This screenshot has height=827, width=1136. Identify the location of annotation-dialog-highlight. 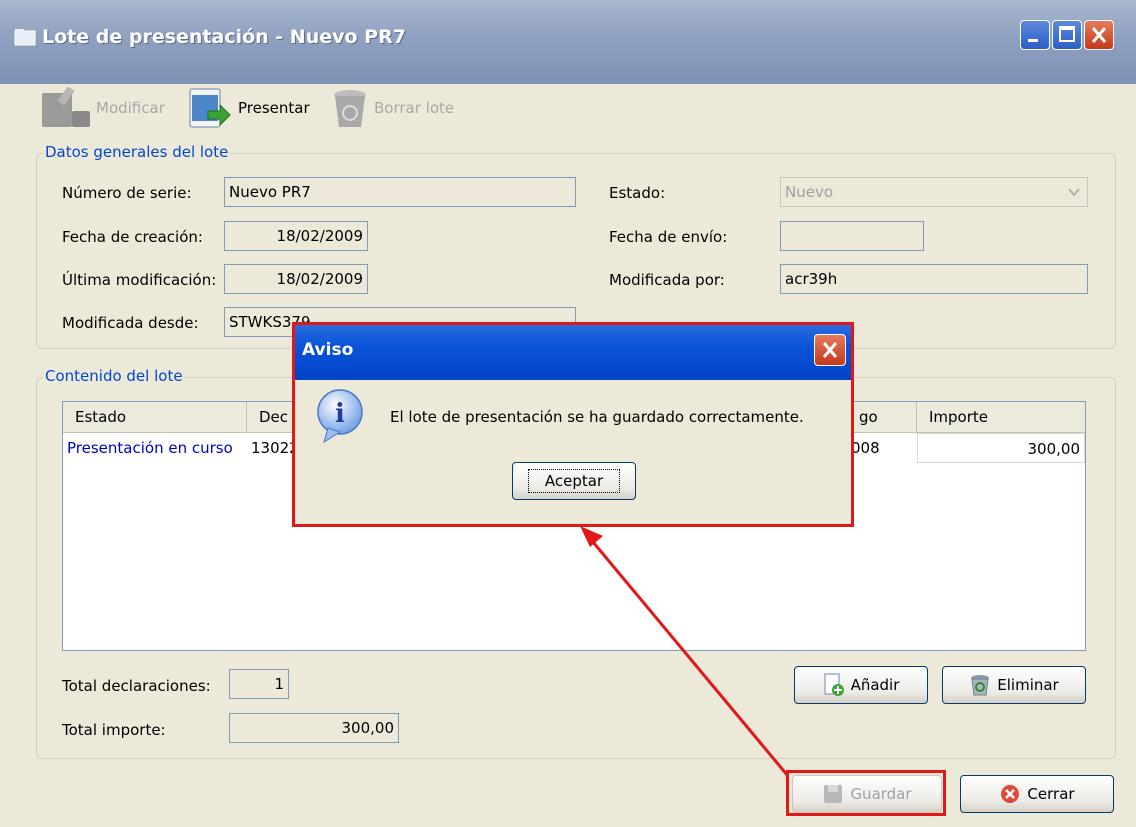
(573, 424).